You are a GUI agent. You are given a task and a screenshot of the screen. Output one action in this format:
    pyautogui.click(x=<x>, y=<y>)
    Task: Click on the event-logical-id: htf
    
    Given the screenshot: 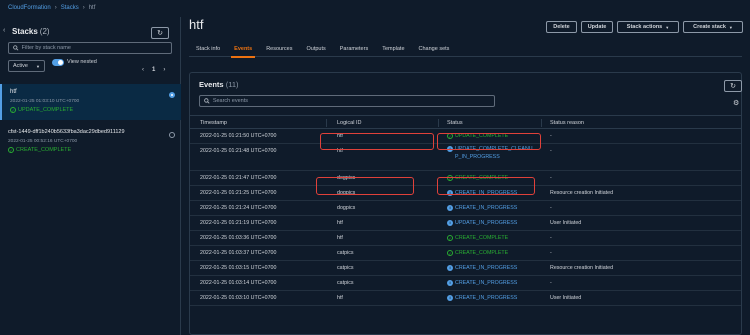 What is the action you would take?
    pyautogui.click(x=340, y=223)
    